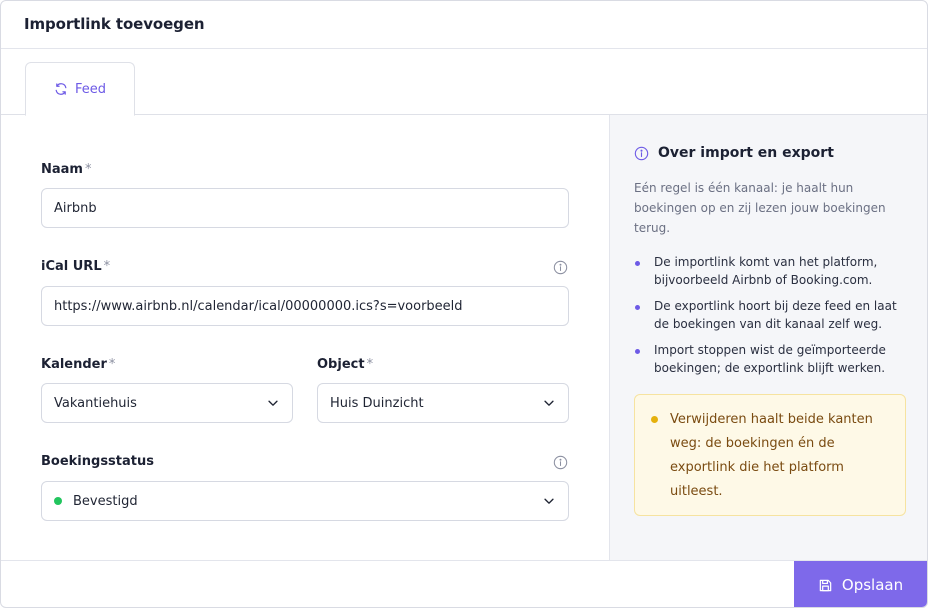 The width and height of the screenshot is (928, 608). What do you see at coordinates (872, 585) in the screenshot?
I see `save-button-label: Opslaan` at bounding box center [872, 585].